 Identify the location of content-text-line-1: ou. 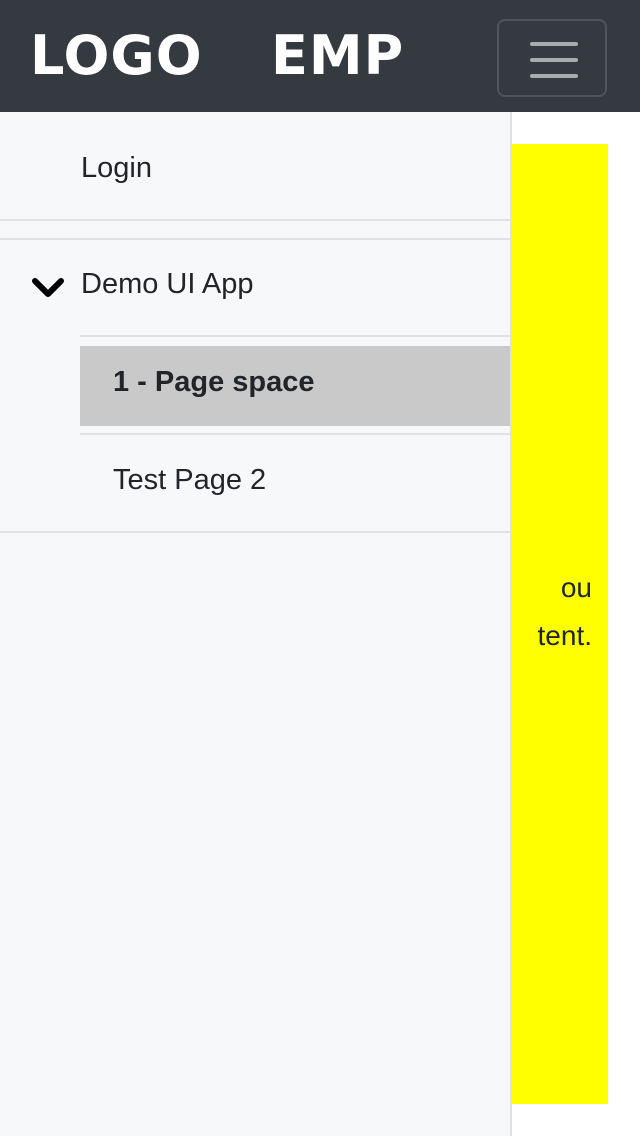
(576, 587).